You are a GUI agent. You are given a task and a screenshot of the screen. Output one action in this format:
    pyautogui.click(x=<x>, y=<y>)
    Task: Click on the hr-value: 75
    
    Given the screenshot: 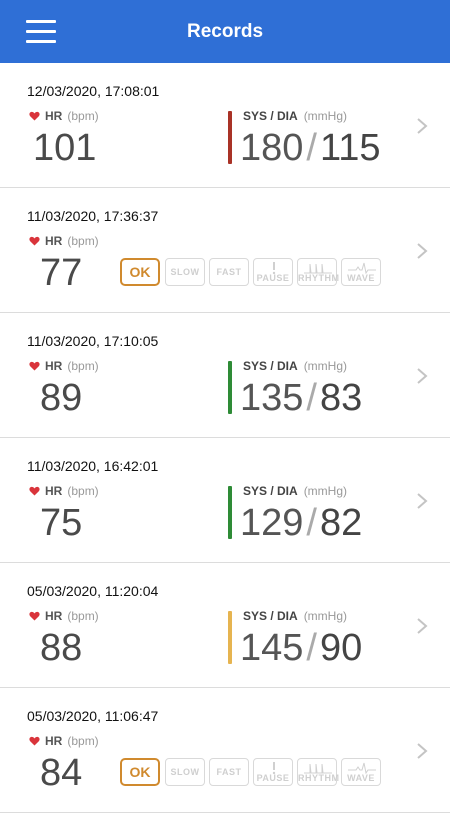 What is the action you would take?
    pyautogui.click(x=61, y=523)
    